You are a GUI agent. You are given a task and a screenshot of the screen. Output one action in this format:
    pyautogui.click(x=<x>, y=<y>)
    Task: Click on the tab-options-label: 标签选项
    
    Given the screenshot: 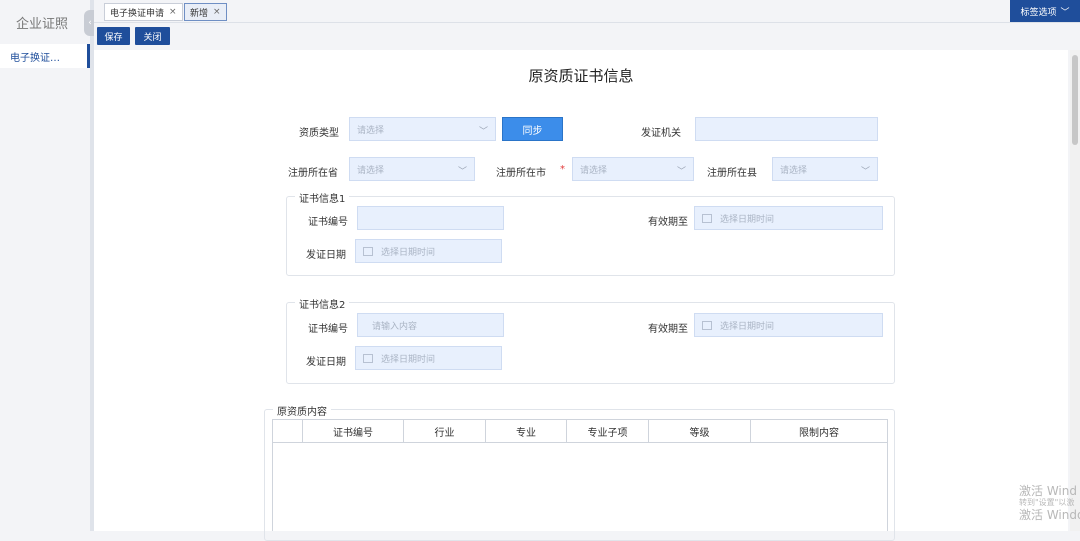 What is the action you would take?
    pyautogui.click(x=1038, y=12)
    